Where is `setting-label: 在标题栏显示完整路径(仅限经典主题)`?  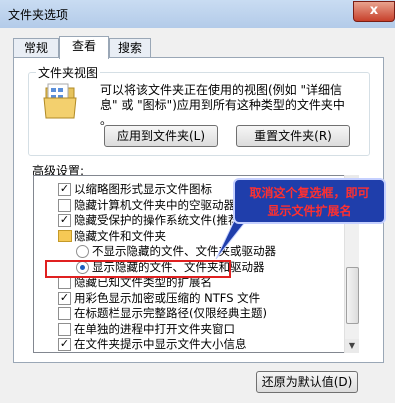 setting-label: 在标题栏显示完整路径(仅限经典主题) is located at coordinates (170, 313).